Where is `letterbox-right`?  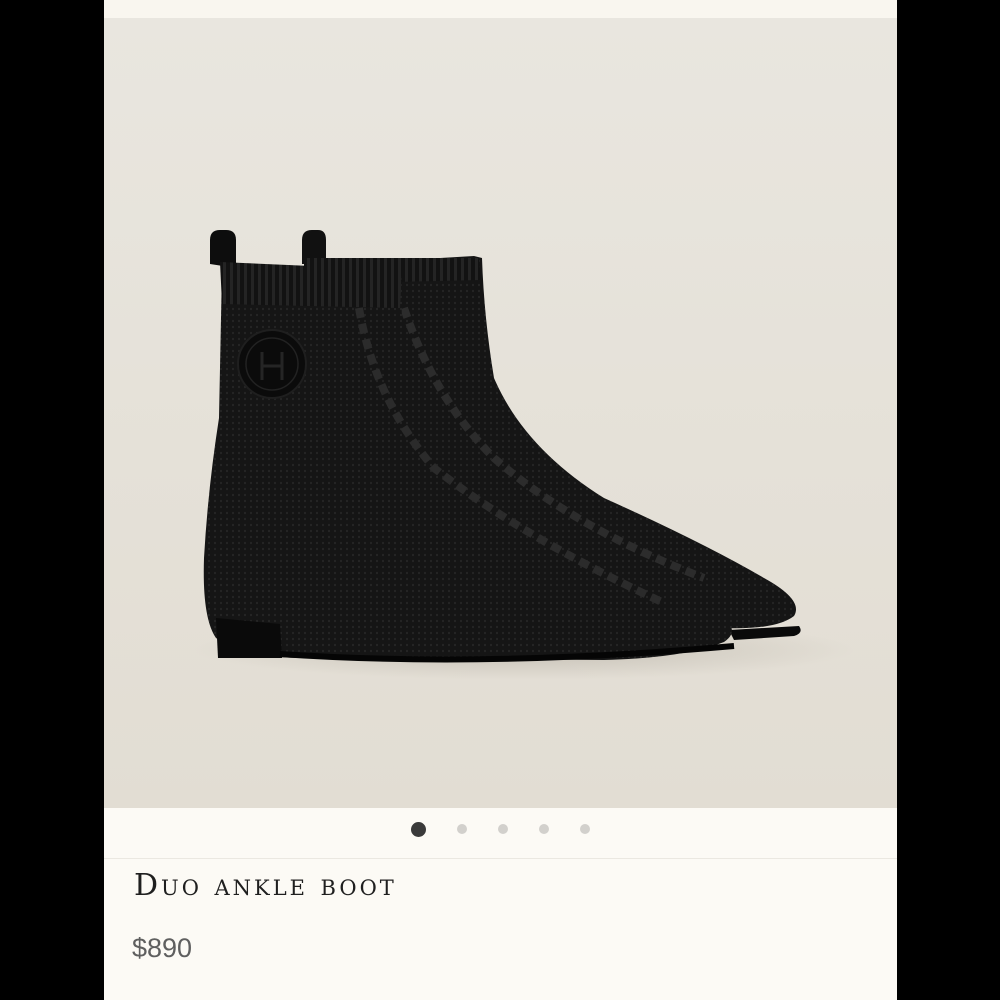 letterbox-right is located at coordinates (948, 500).